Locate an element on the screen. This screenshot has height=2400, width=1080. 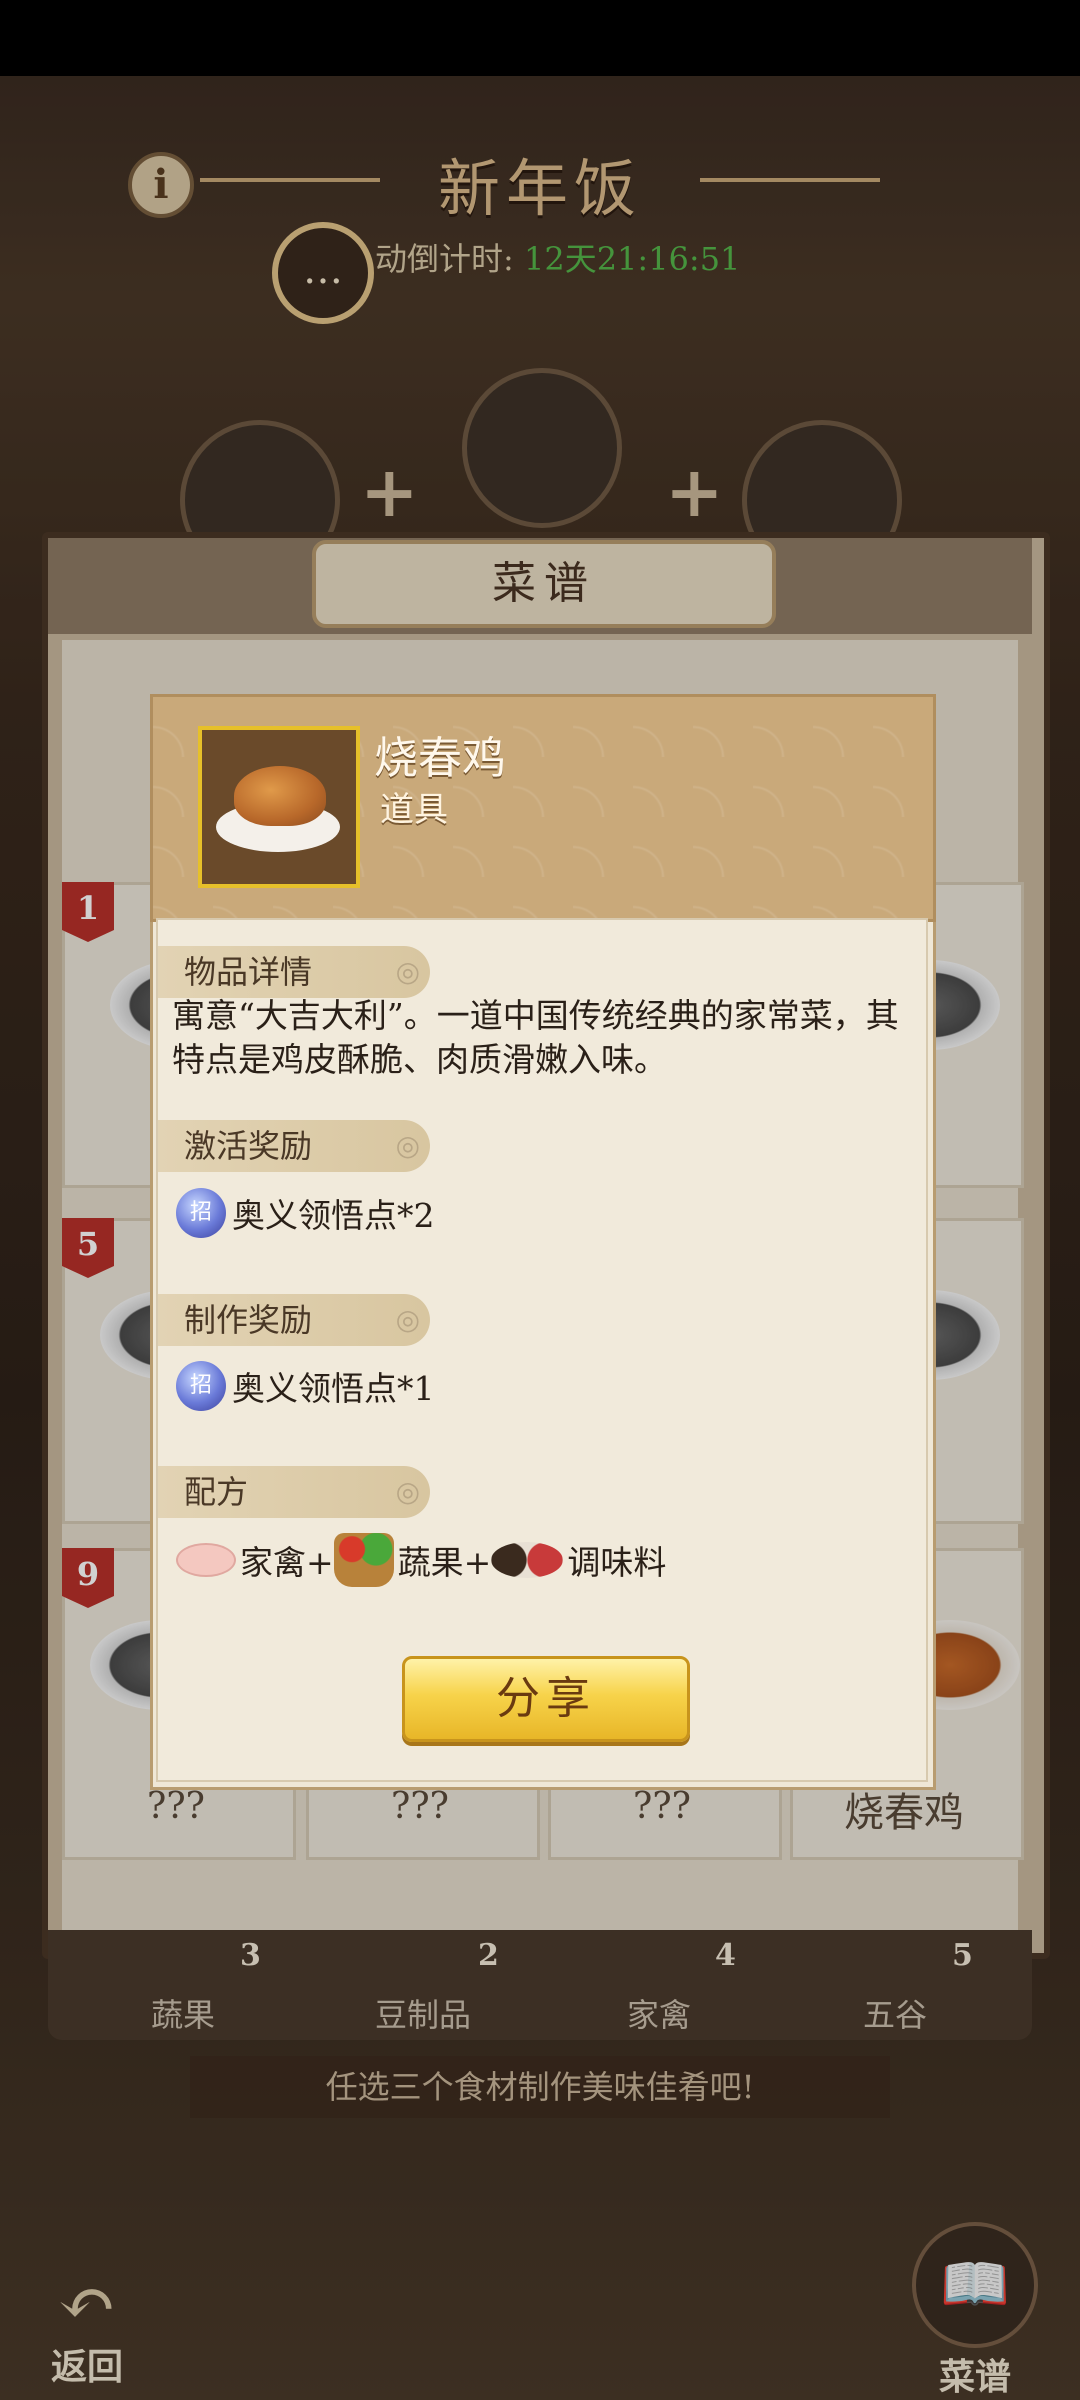
recipe-part-poultry: 家禽+ is located at coordinates (287, 1562).